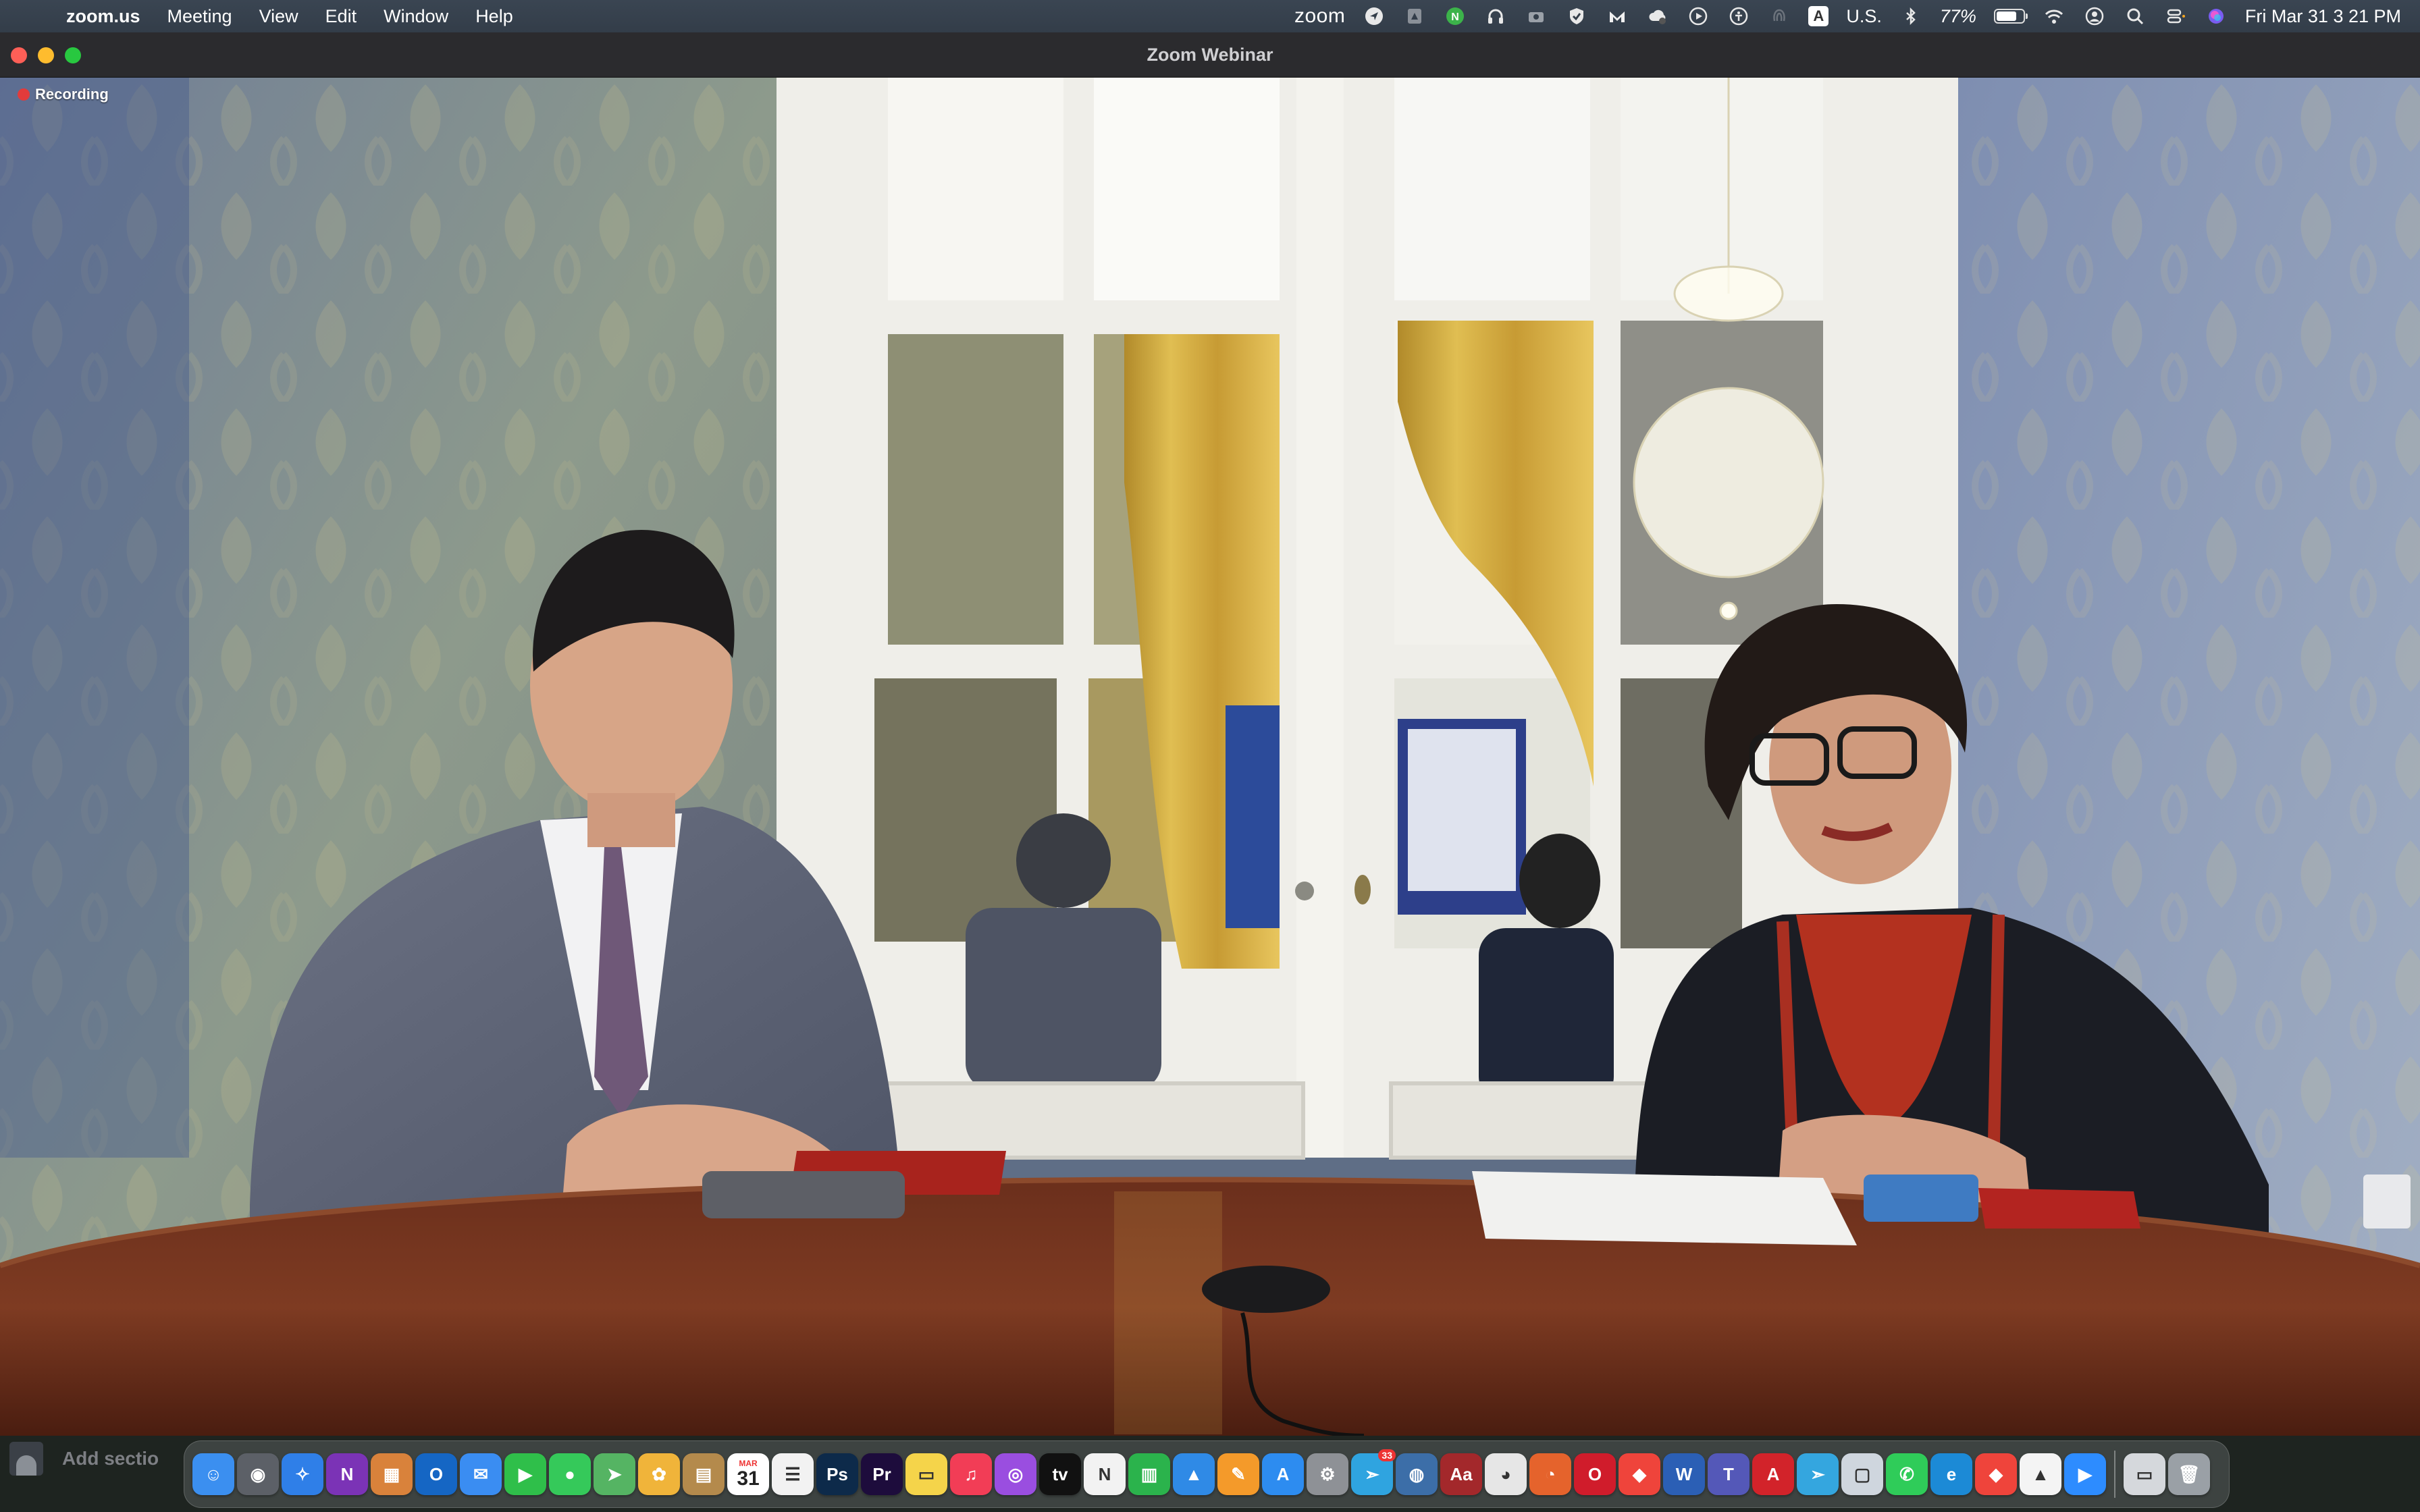 The width and height of the screenshot is (2420, 1512). I want to click on add-section-row: Add sectio, so click(84, 1459).